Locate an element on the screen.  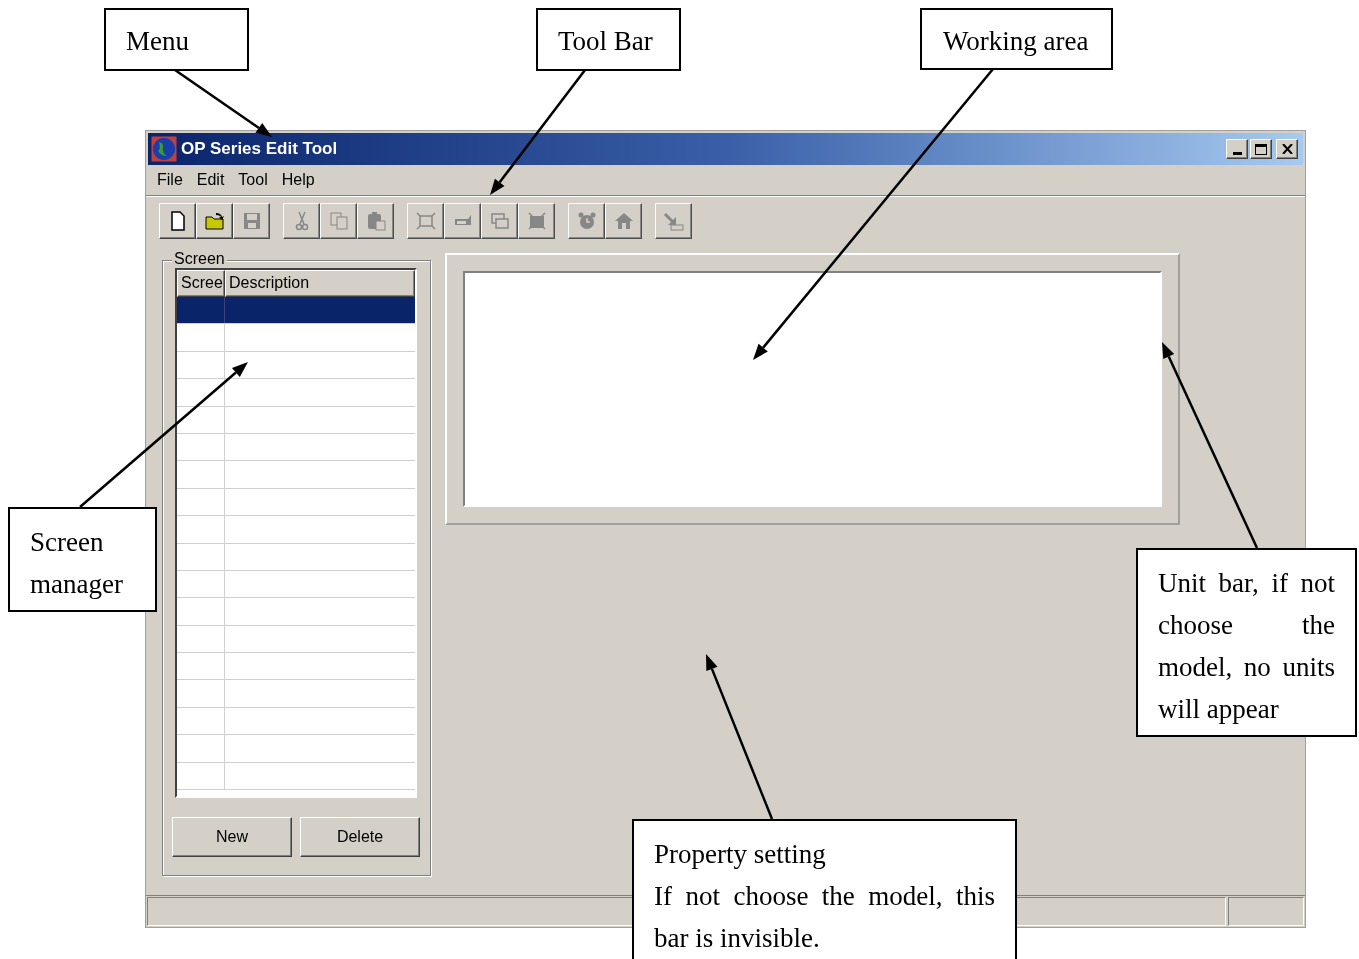
crossed-screen-icon is located at coordinates (536, 221).